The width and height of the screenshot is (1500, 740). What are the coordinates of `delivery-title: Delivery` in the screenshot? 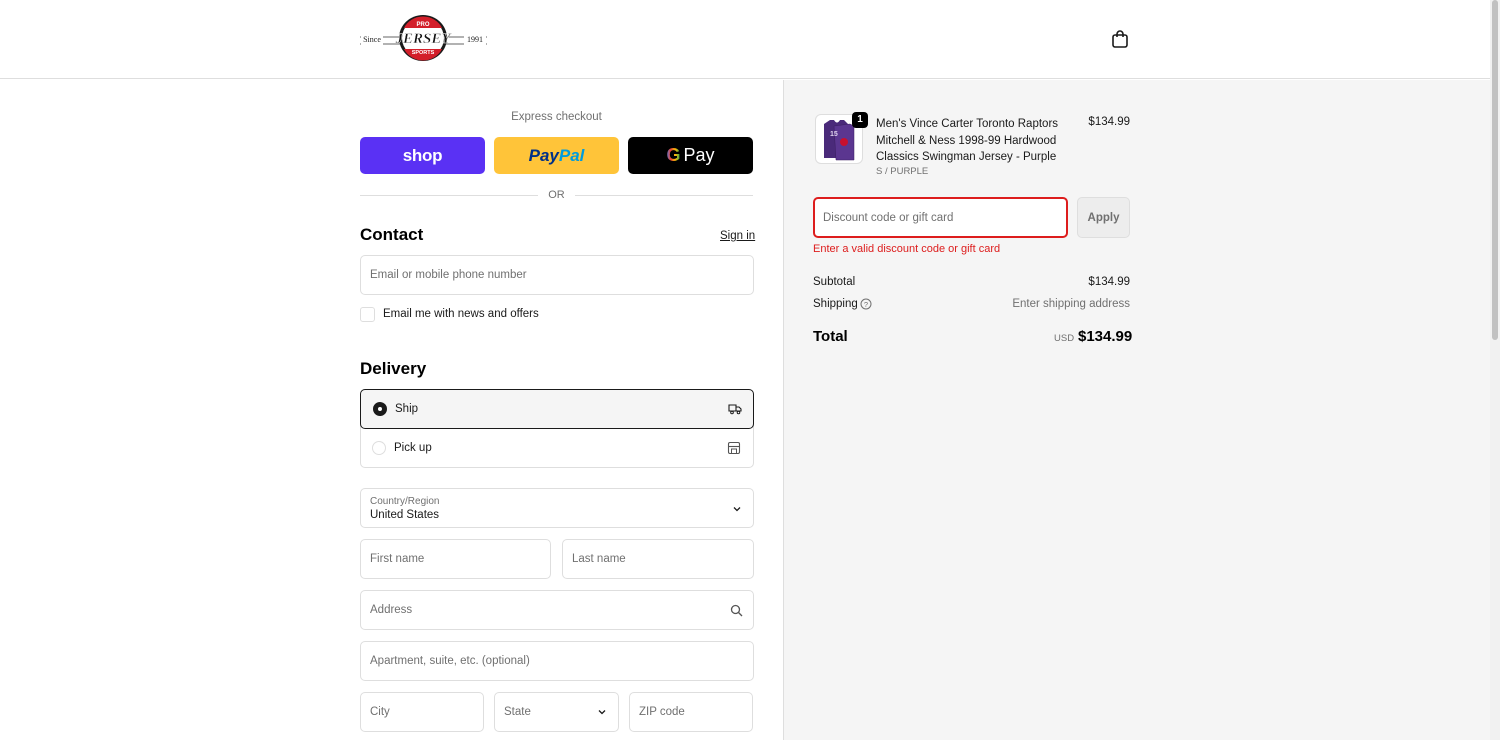 It's located at (393, 368).